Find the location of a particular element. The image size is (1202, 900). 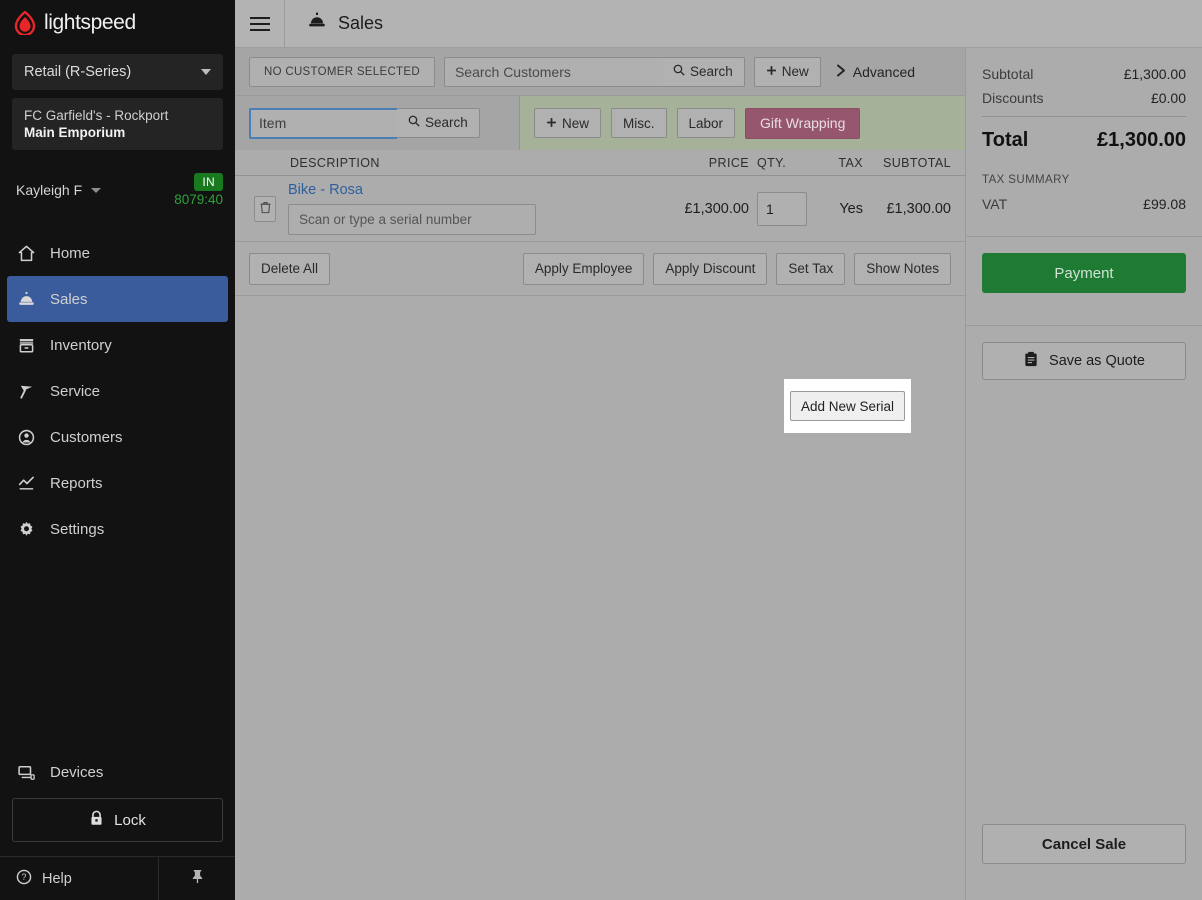

misc-button: Misc. is located at coordinates (639, 123).